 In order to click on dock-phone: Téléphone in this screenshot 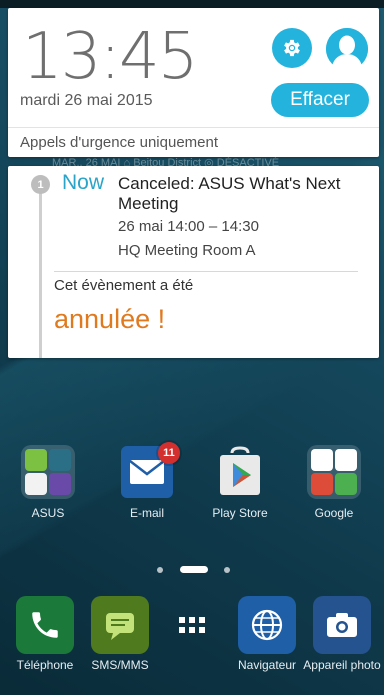, I will do `click(45, 642)`.